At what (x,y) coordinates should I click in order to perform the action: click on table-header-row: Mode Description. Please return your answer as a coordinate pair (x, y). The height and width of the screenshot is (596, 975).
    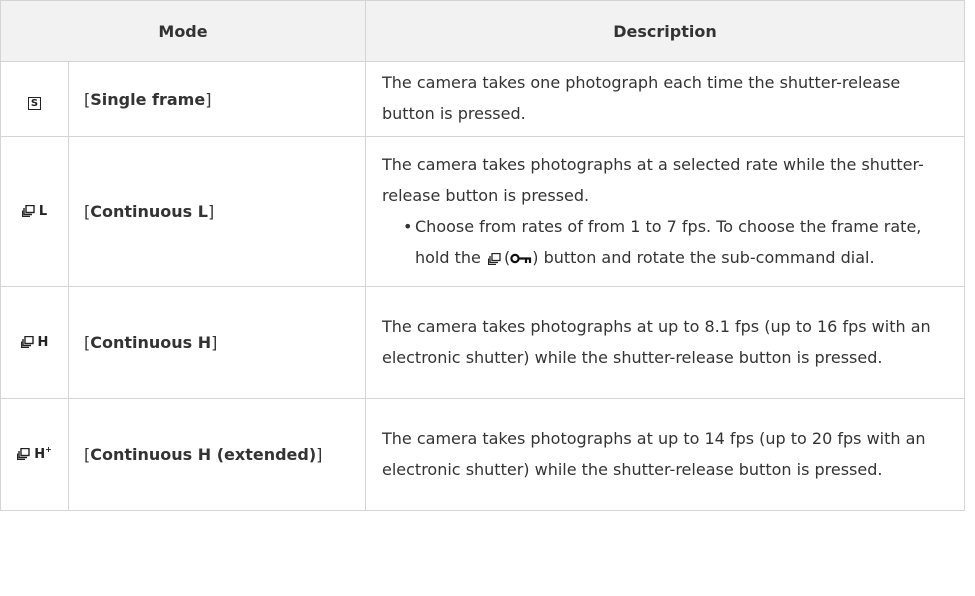
    Looking at the image, I should click on (482, 31).